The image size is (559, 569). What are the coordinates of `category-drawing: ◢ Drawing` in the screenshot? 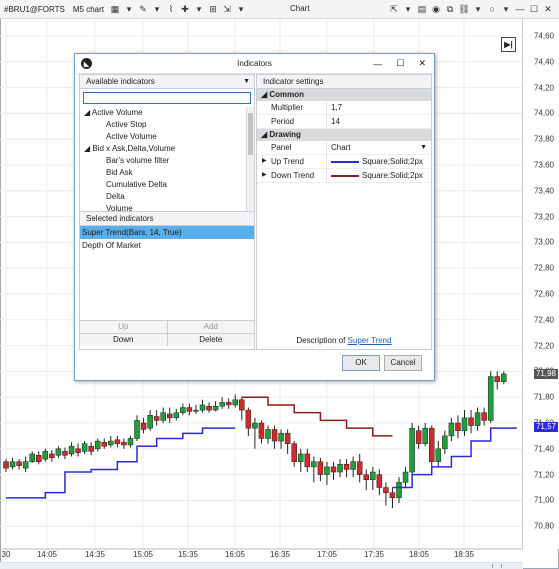 It's located at (344, 135).